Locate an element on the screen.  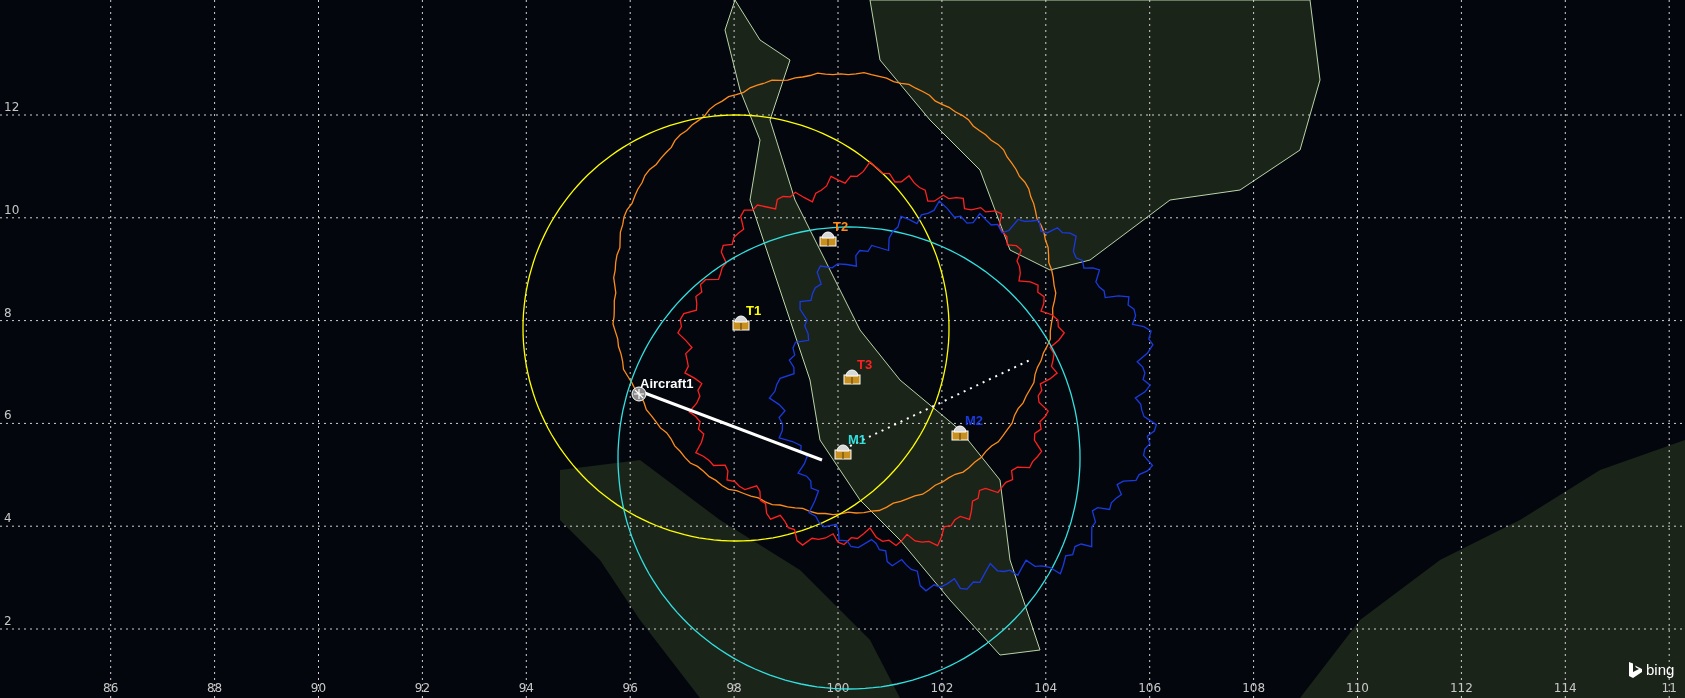
aircraft-icon is located at coordinates (639, 394).